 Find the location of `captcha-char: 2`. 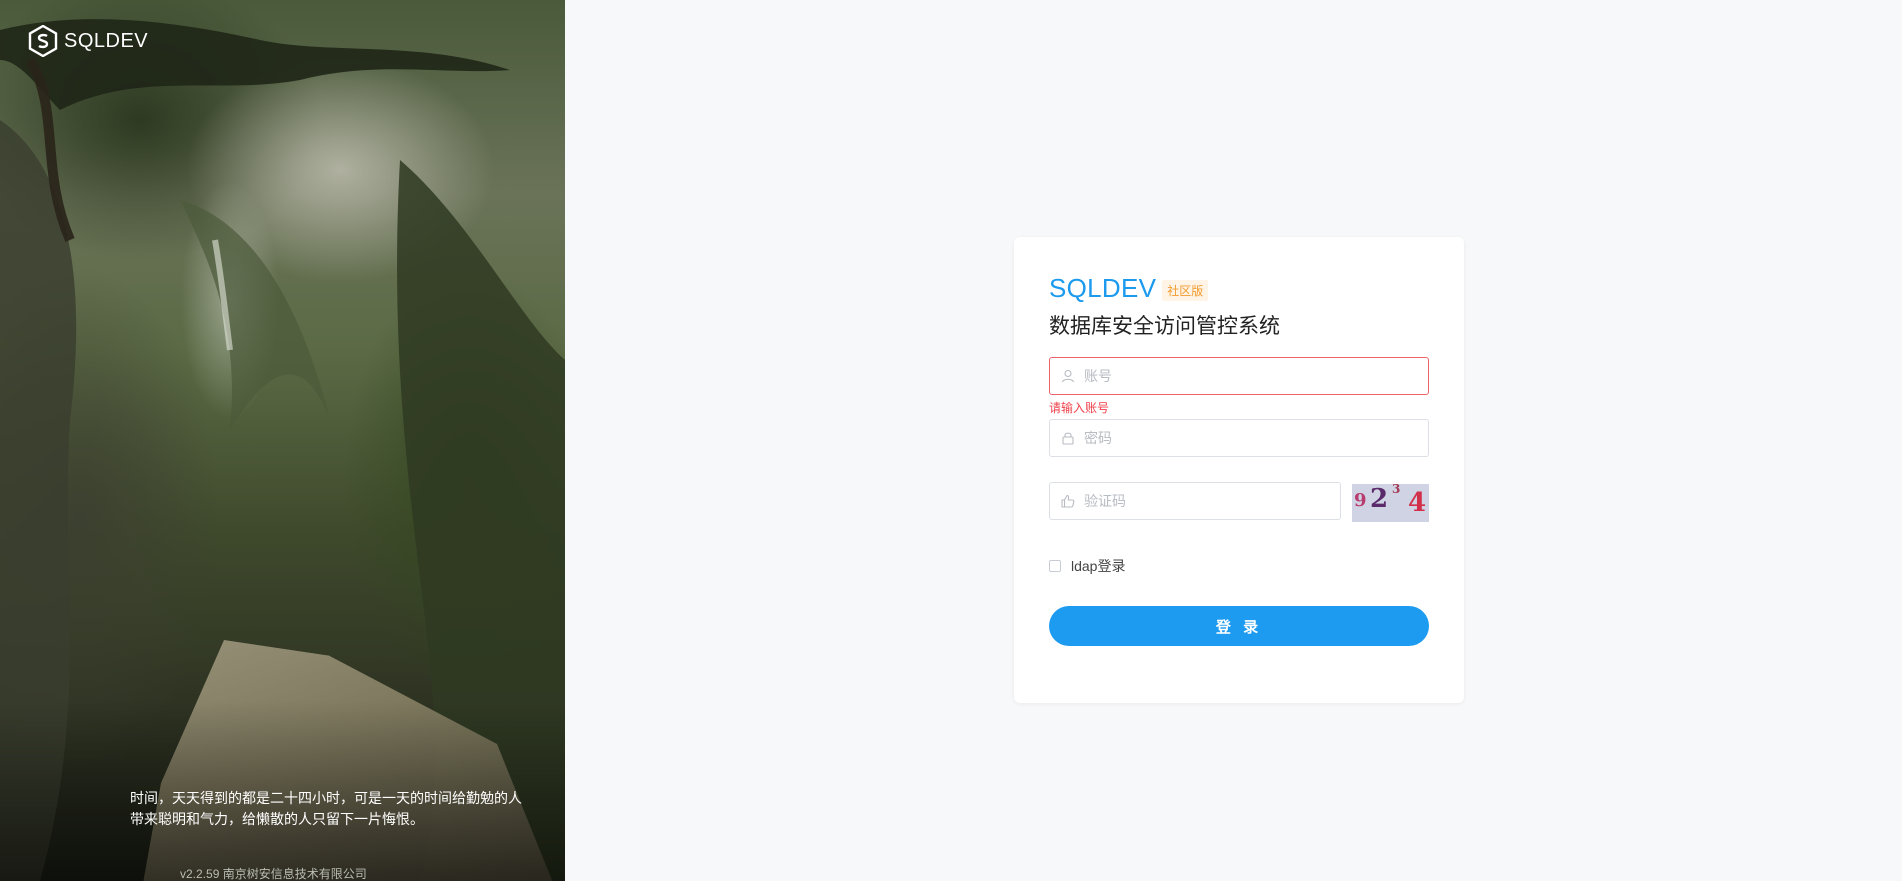

captcha-char: 2 is located at coordinates (1379, 499).